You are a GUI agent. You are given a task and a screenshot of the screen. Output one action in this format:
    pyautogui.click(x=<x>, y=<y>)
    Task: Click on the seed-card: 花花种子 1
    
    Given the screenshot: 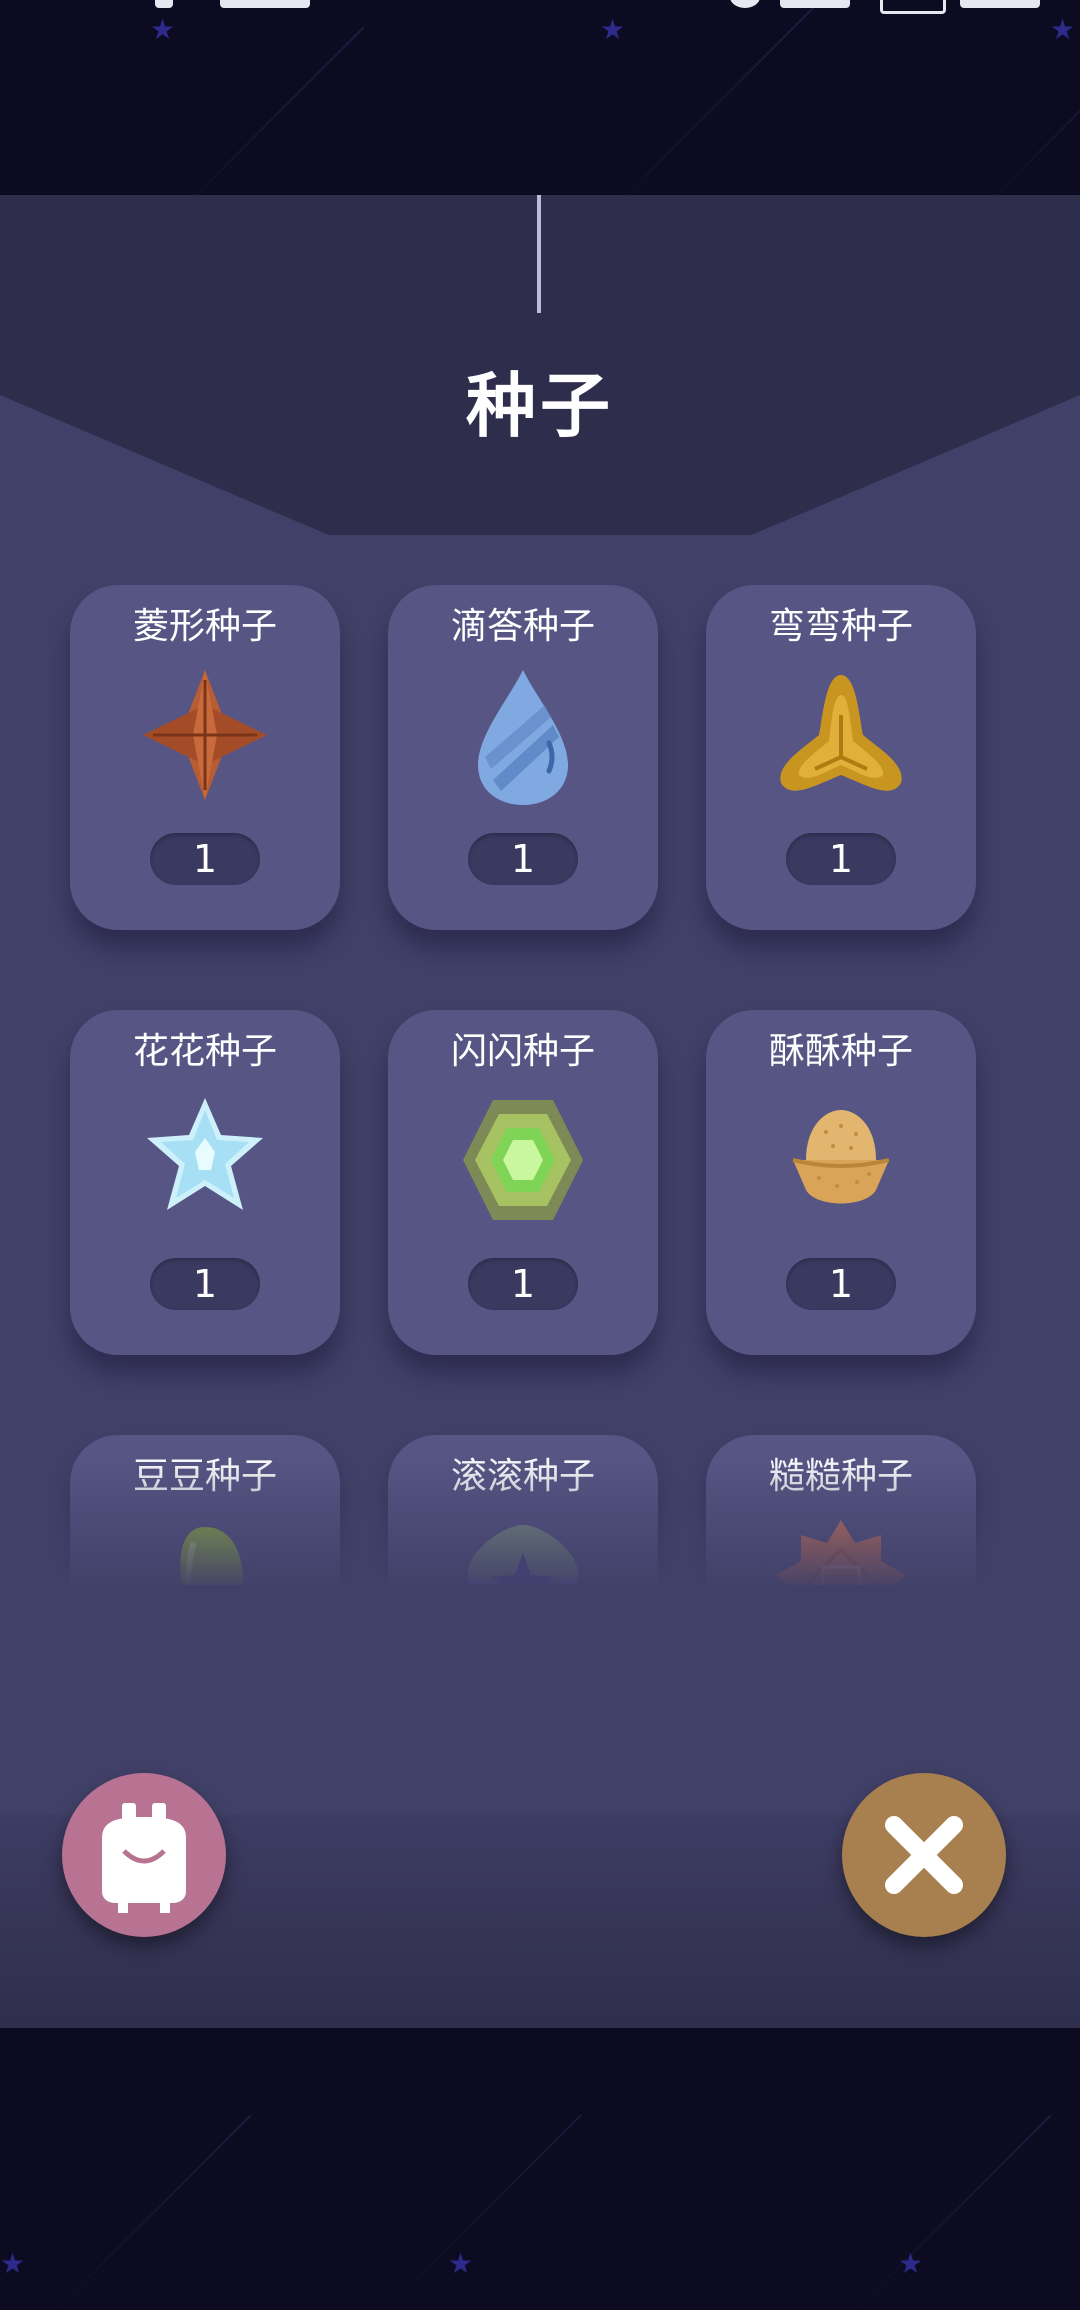 What is the action you would take?
    pyautogui.click(x=205, y=1182)
    